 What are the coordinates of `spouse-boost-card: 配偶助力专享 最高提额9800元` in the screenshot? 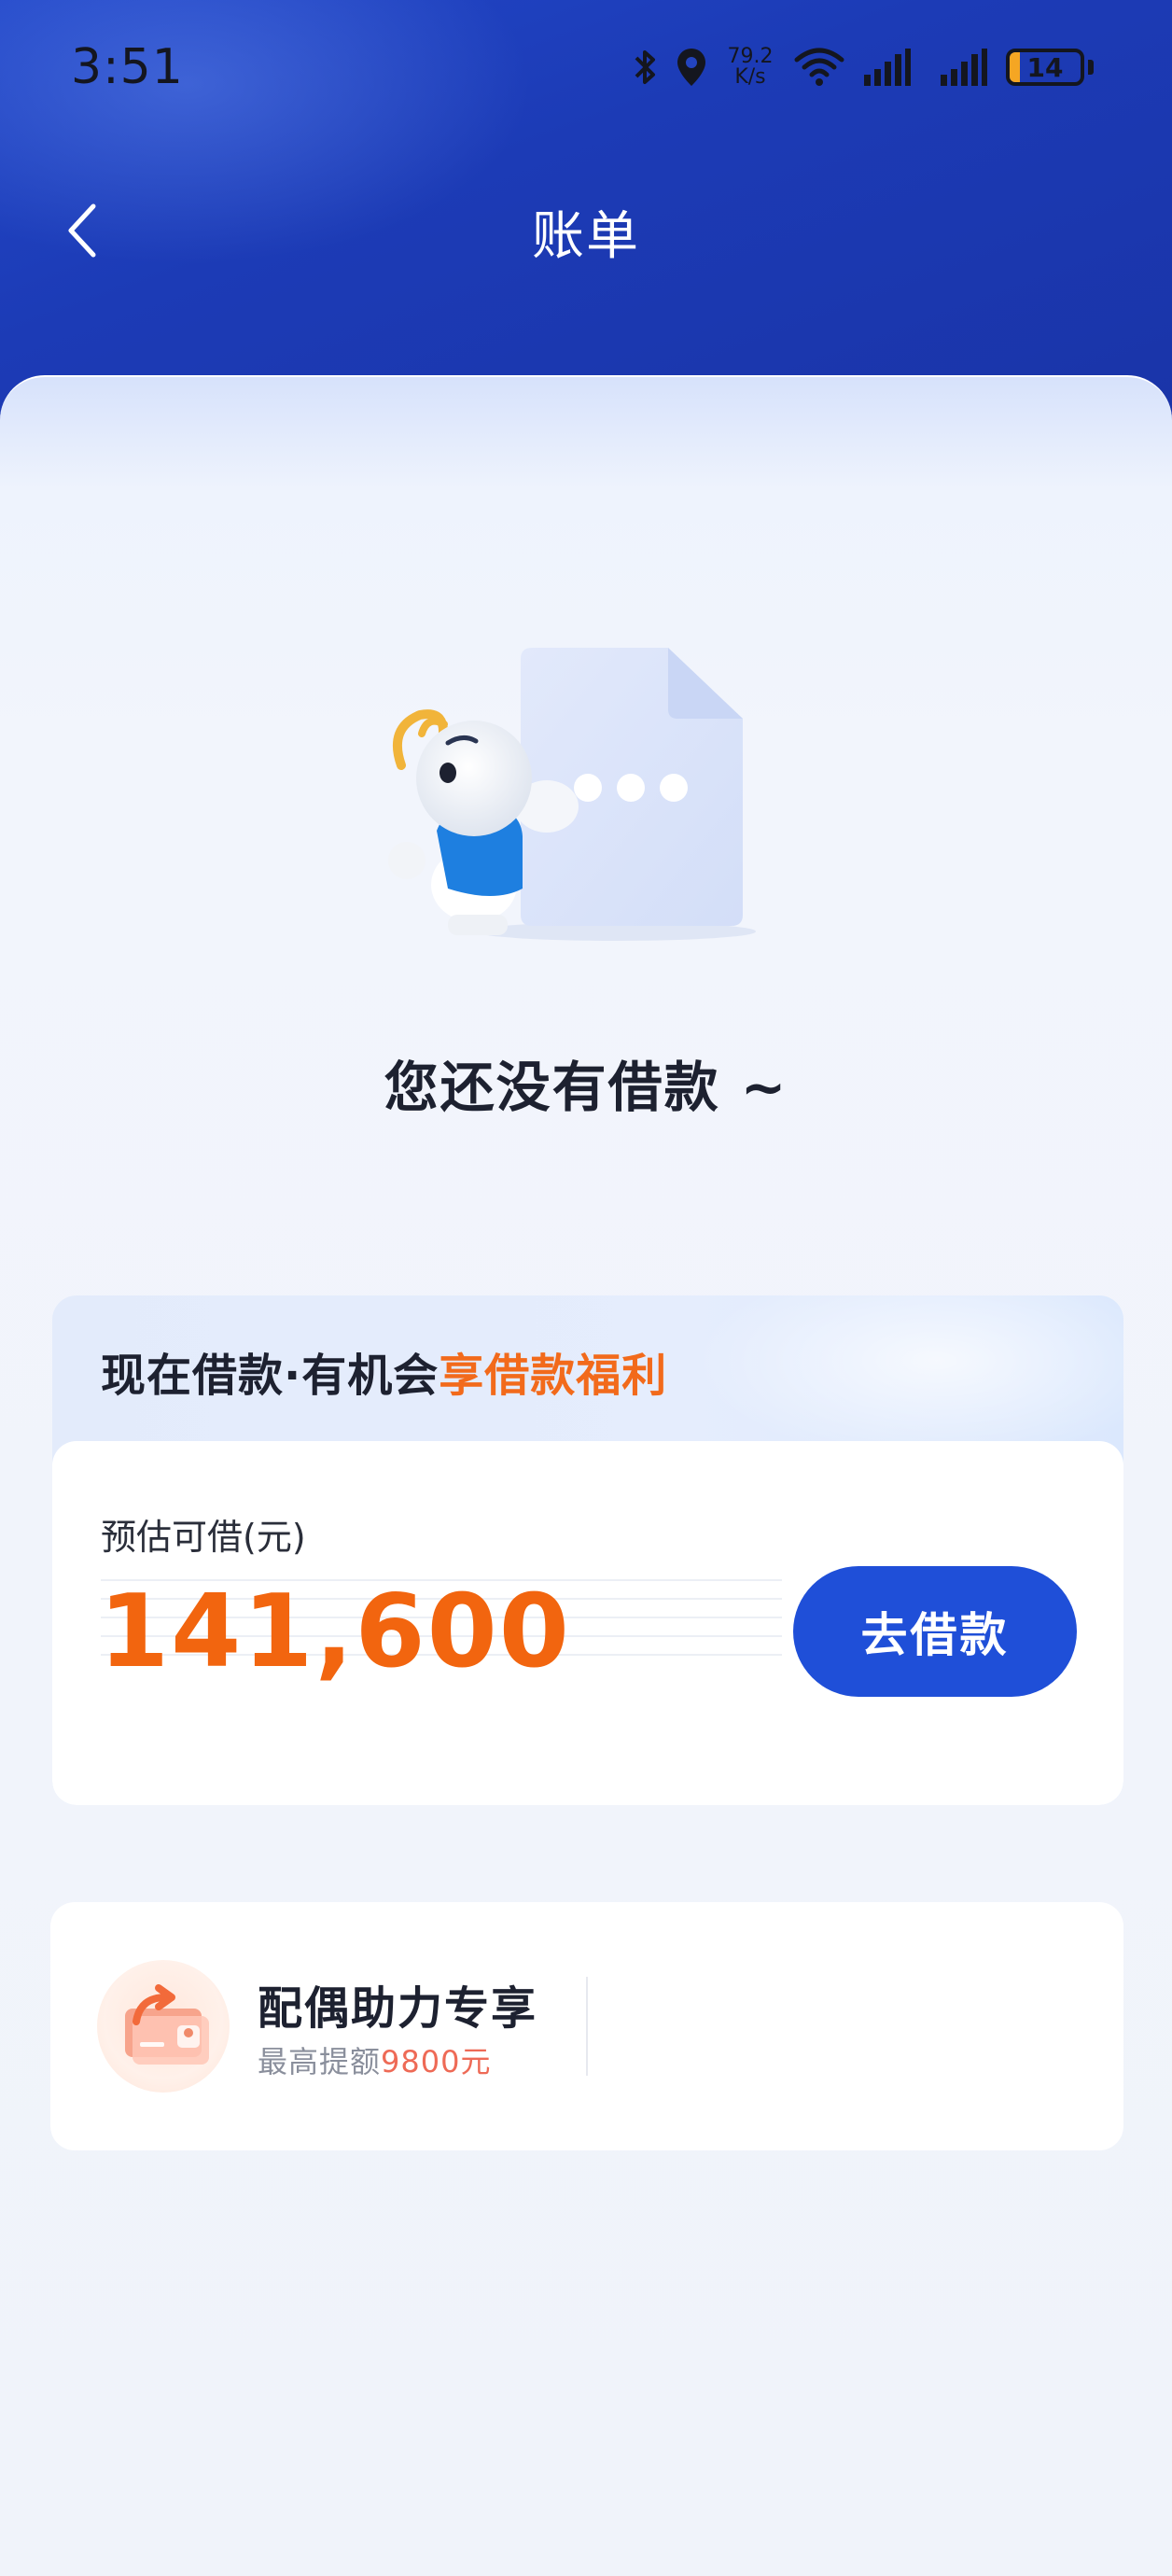 It's located at (586, 2026).